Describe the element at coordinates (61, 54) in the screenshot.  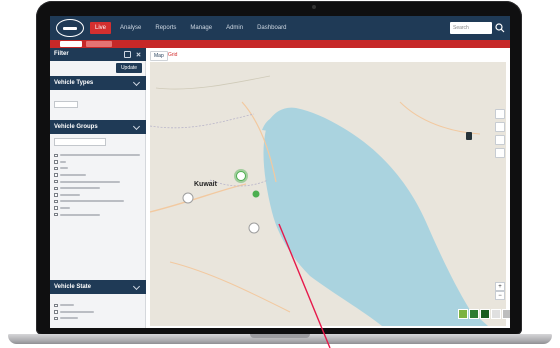
I see `filter-title: Filter` at that location.